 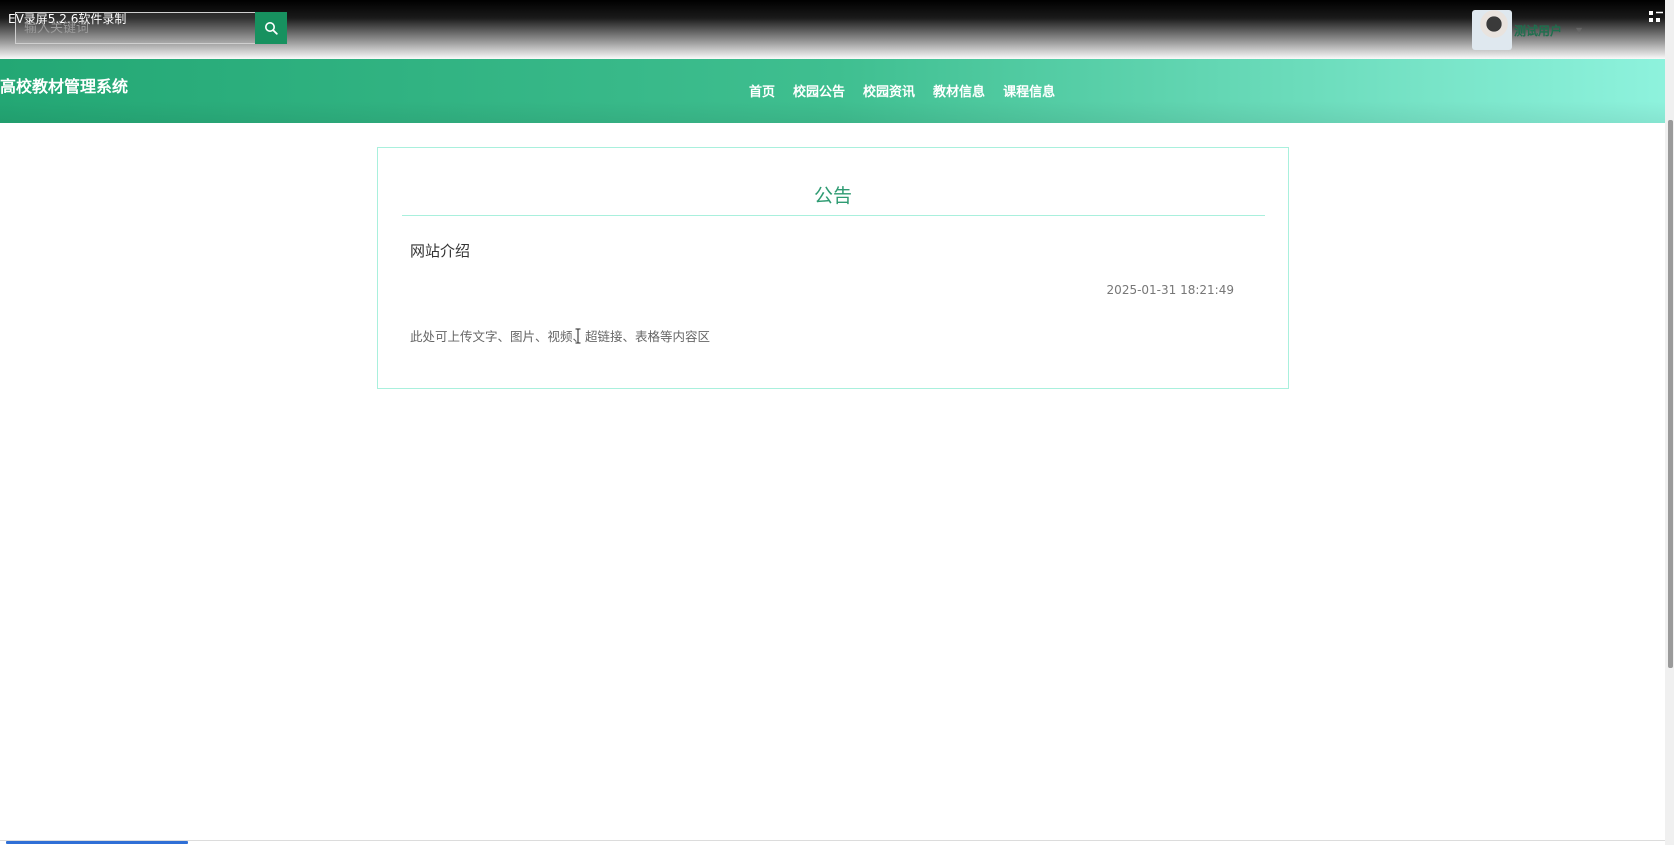 What do you see at coordinates (833, 215) in the screenshot?
I see `card-divider` at bounding box center [833, 215].